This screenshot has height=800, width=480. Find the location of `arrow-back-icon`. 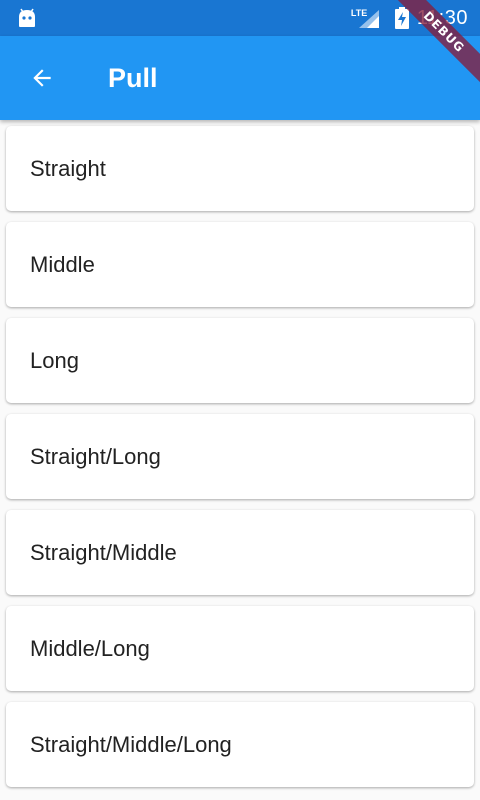

arrow-back-icon is located at coordinates (42, 78).